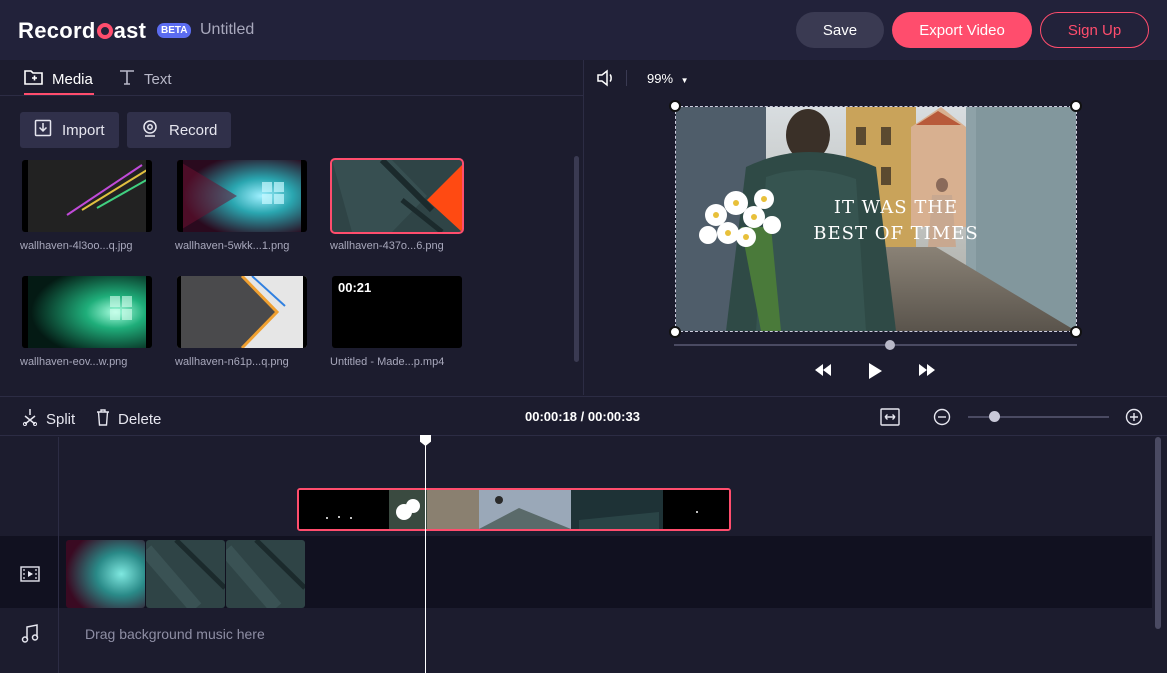 The height and width of the screenshot is (673, 1167). What do you see at coordinates (613, 416) in the screenshot?
I see `total-time: 00:00:33` at bounding box center [613, 416].